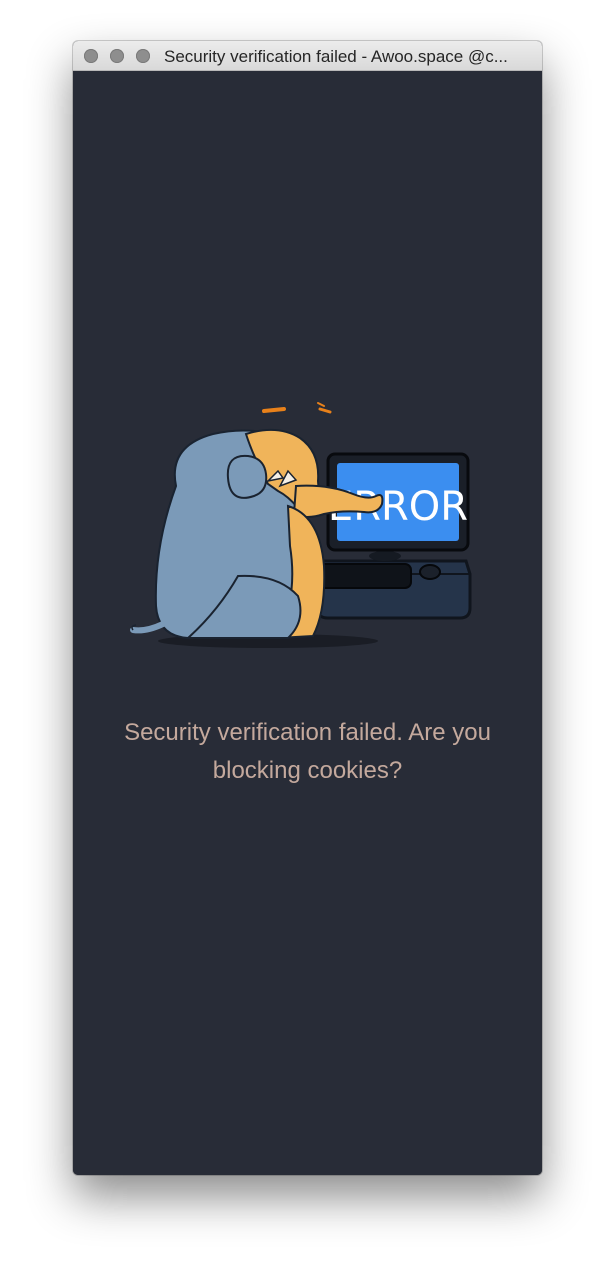 Image resolution: width=615 pixels, height=1280 pixels. I want to click on close-window-button, so click(91, 56).